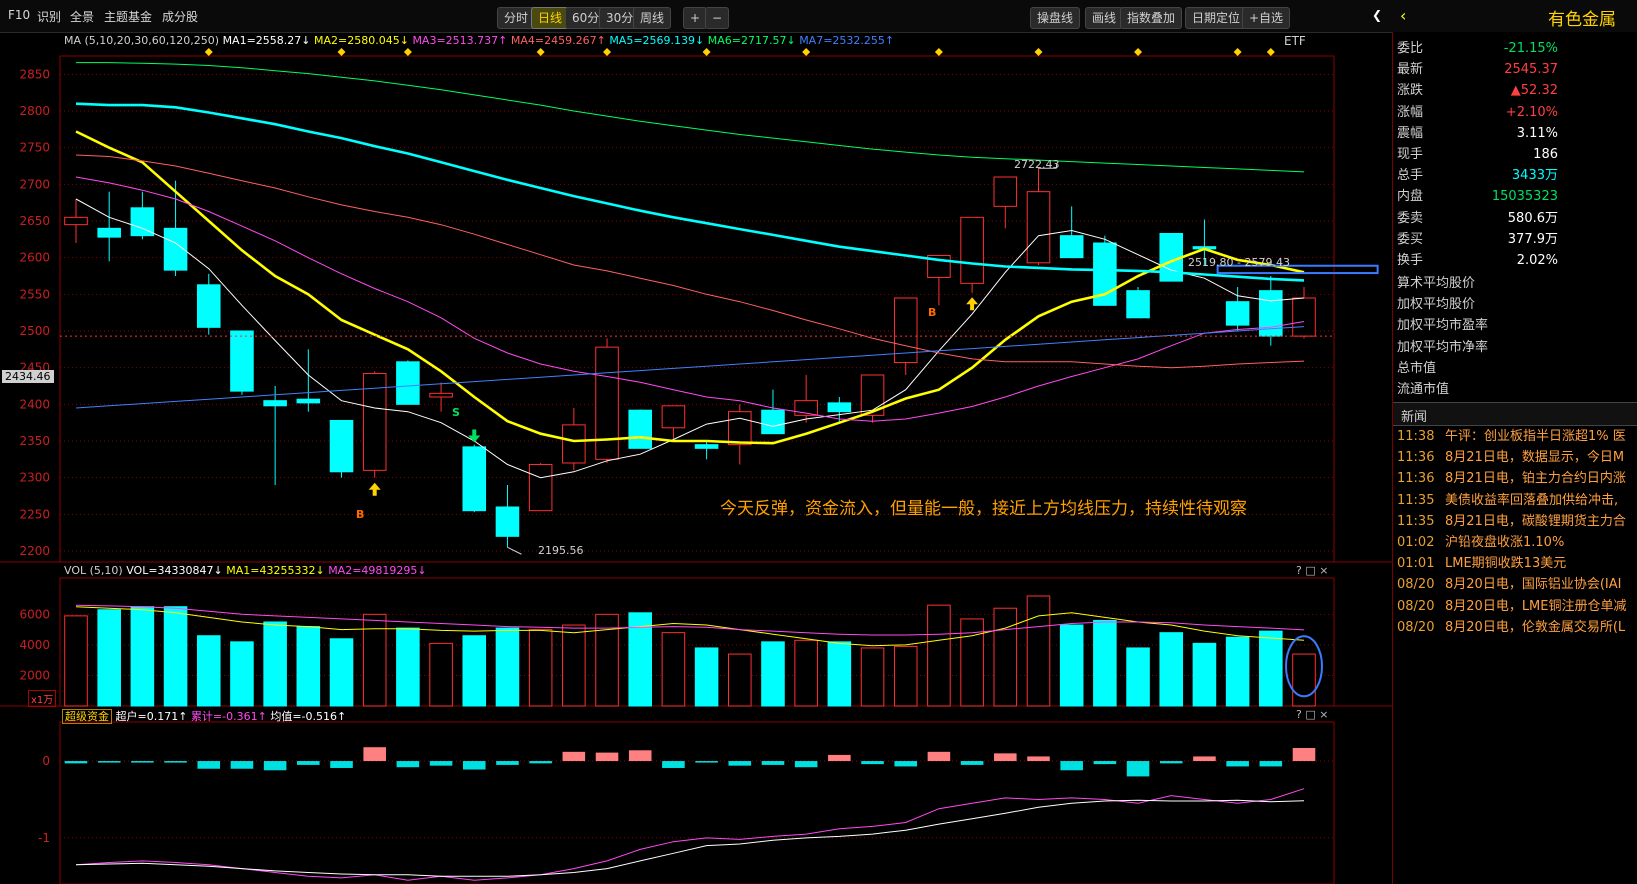 The width and height of the screenshot is (1637, 884). Describe the element at coordinates (1506, 564) in the screenshot. I see `news-headline: LME期铜收跌13美元` at that location.